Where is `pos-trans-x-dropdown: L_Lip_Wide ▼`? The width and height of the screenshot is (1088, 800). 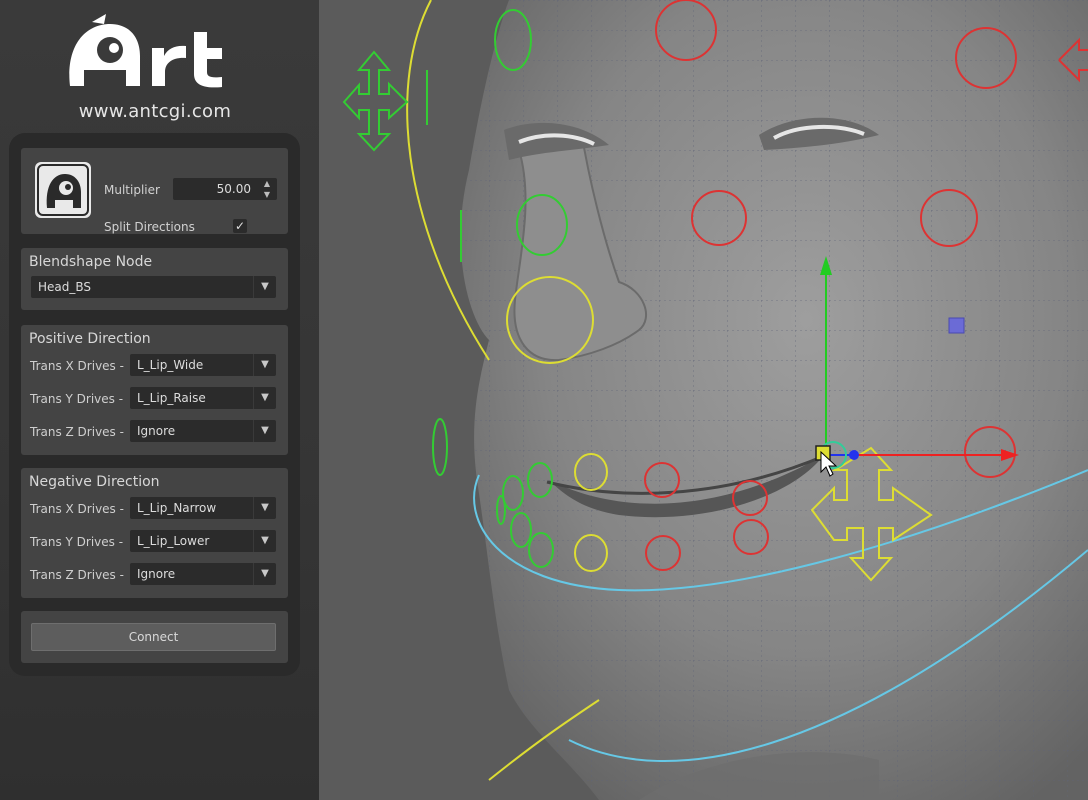
pos-trans-x-dropdown: L_Lip_Wide ▼ is located at coordinates (203, 365).